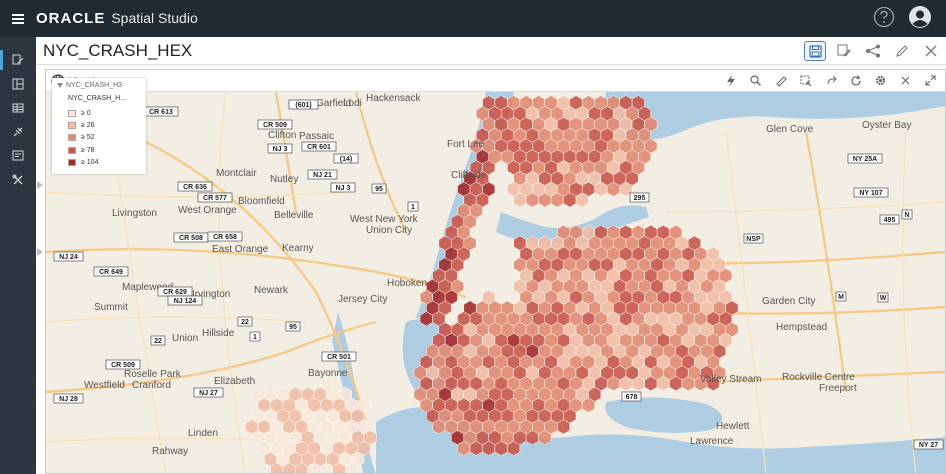 This screenshot has height=474, width=946. I want to click on gear-icon, so click(880, 80).